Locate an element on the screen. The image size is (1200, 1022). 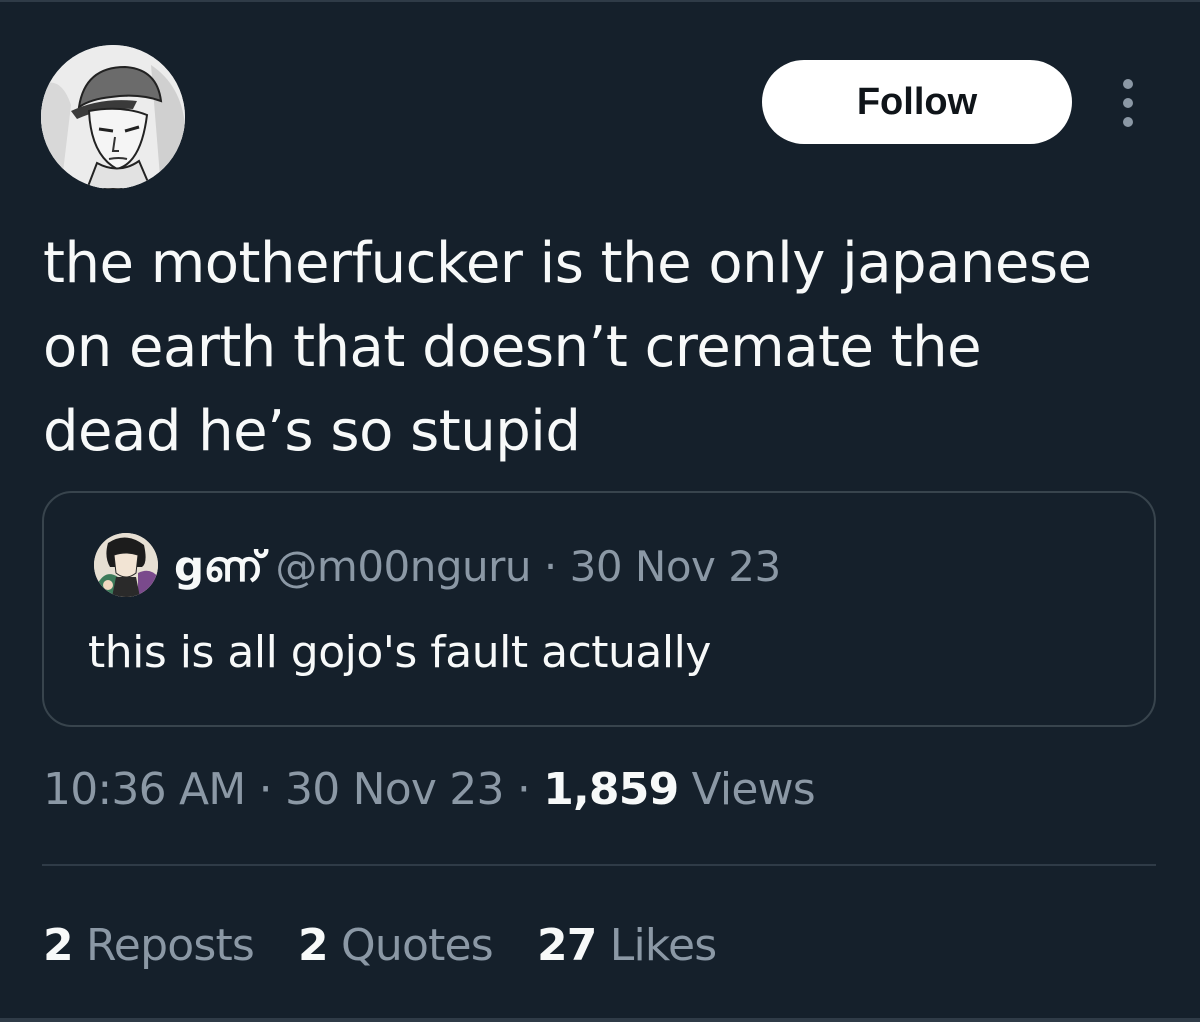
tweet-text-line: the motherfucker is the only japanese is located at coordinates (567, 263).